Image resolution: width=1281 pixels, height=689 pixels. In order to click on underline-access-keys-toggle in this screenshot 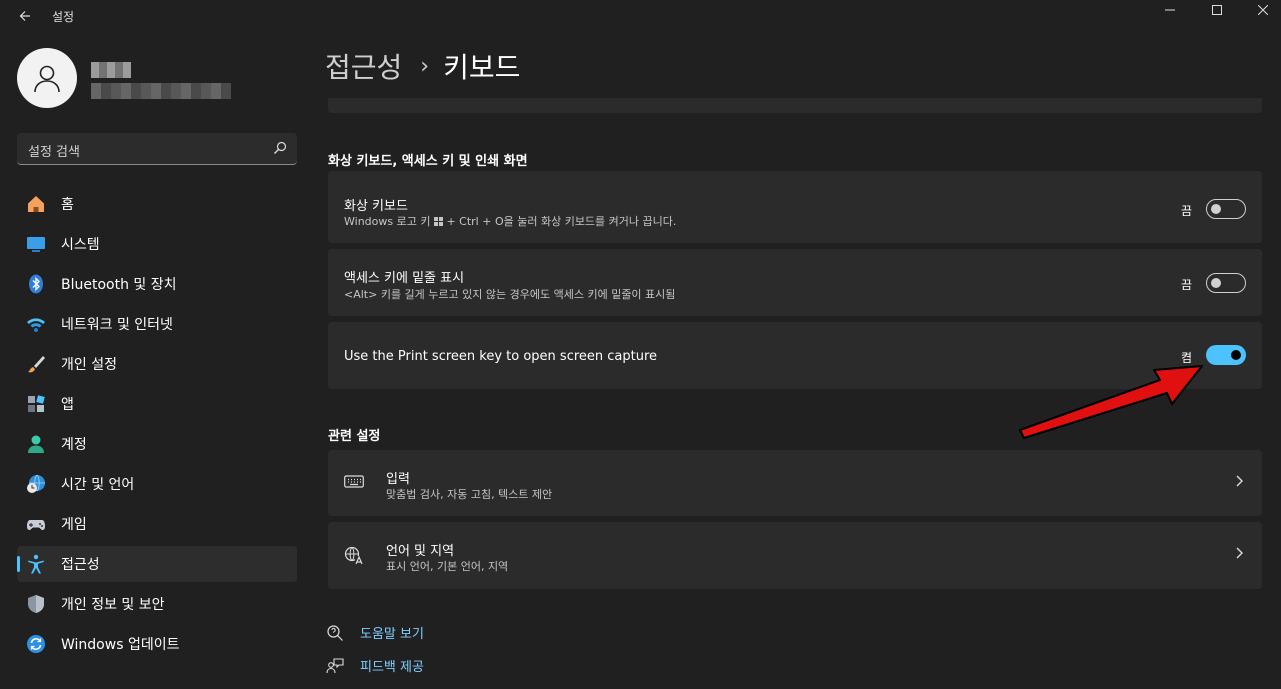, I will do `click(1226, 283)`.